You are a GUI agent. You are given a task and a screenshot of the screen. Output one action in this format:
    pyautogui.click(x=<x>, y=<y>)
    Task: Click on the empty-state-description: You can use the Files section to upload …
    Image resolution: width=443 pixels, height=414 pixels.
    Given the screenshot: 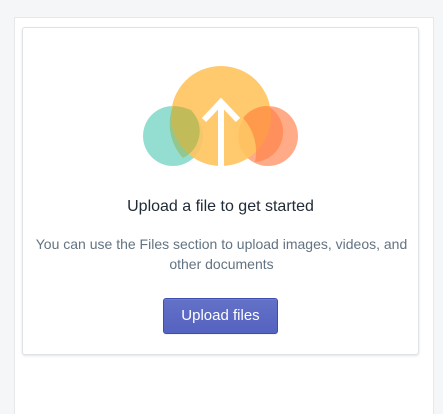 What is the action you would take?
    pyautogui.click(x=221, y=254)
    